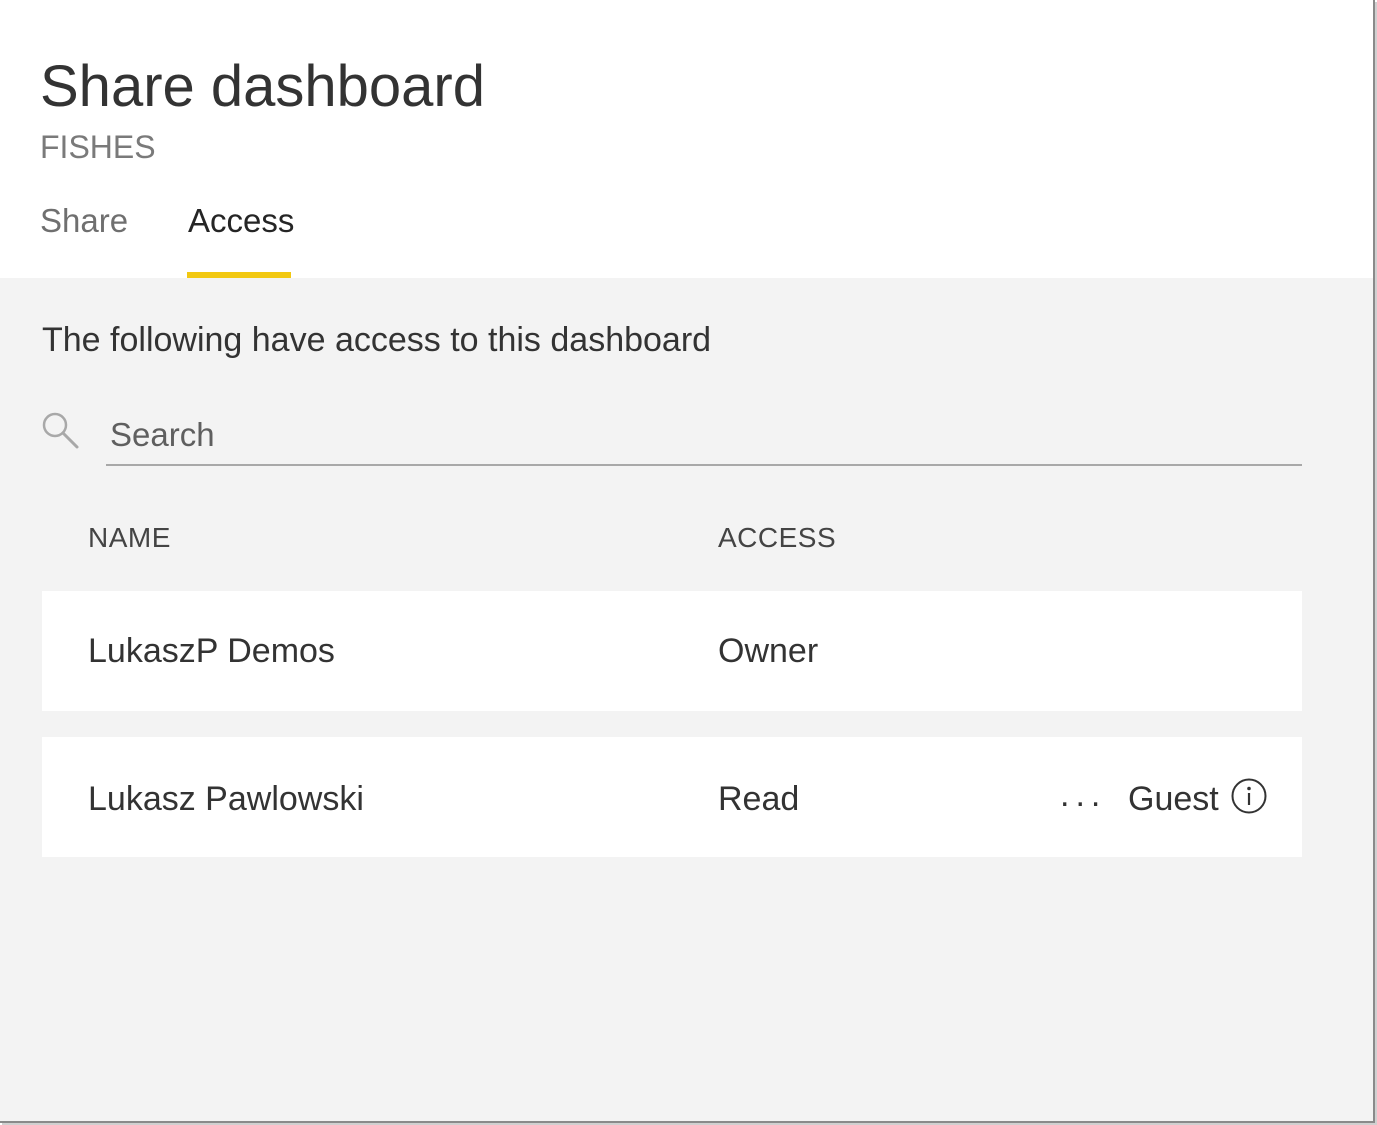 The image size is (1377, 1125). What do you see at coordinates (60, 430) in the screenshot?
I see `search-icon` at bounding box center [60, 430].